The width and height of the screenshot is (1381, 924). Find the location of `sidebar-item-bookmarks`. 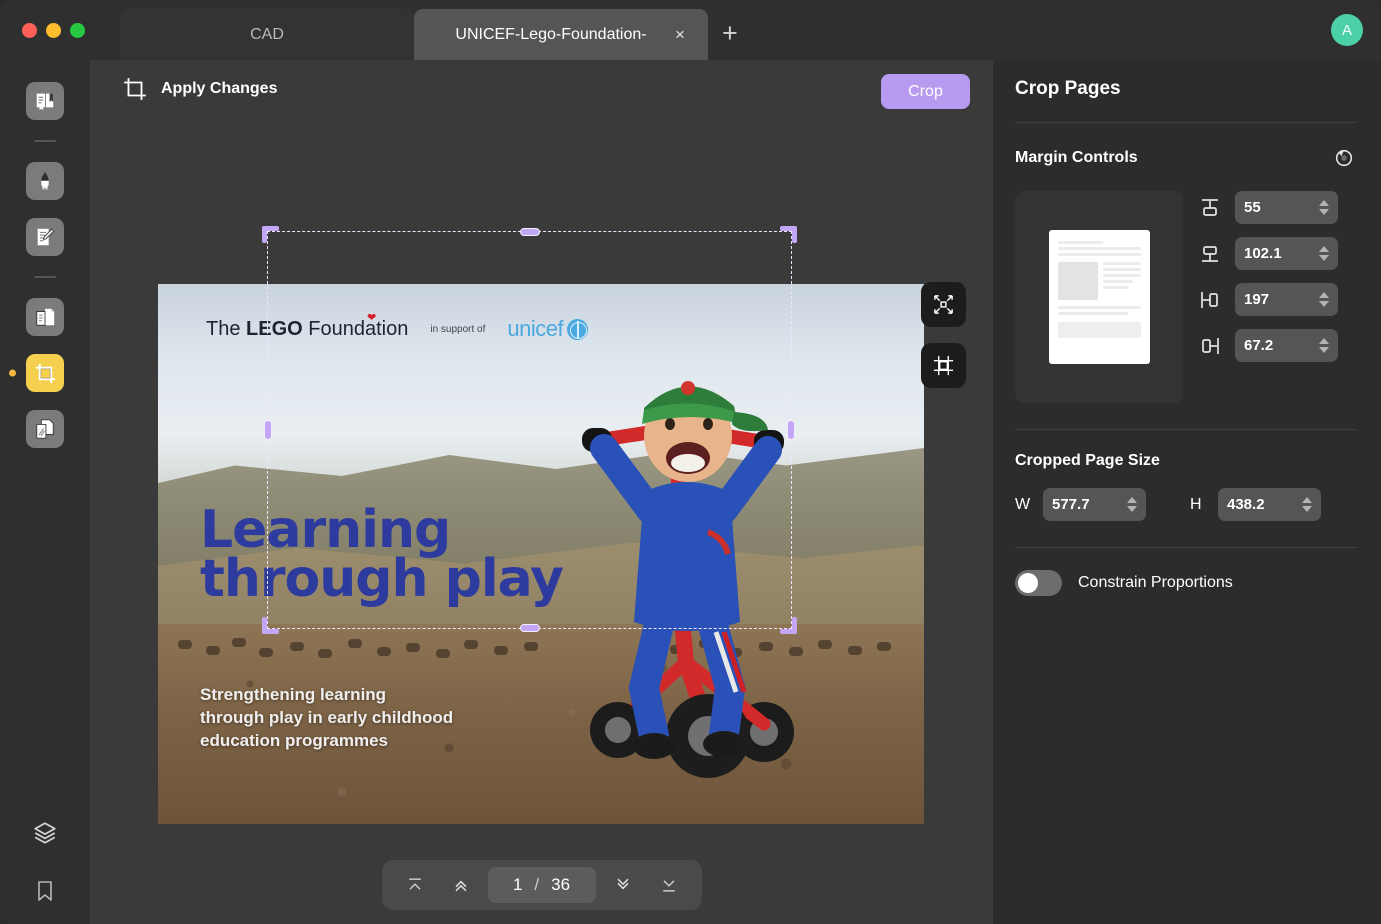

sidebar-item-bookmarks is located at coordinates (45, 891).